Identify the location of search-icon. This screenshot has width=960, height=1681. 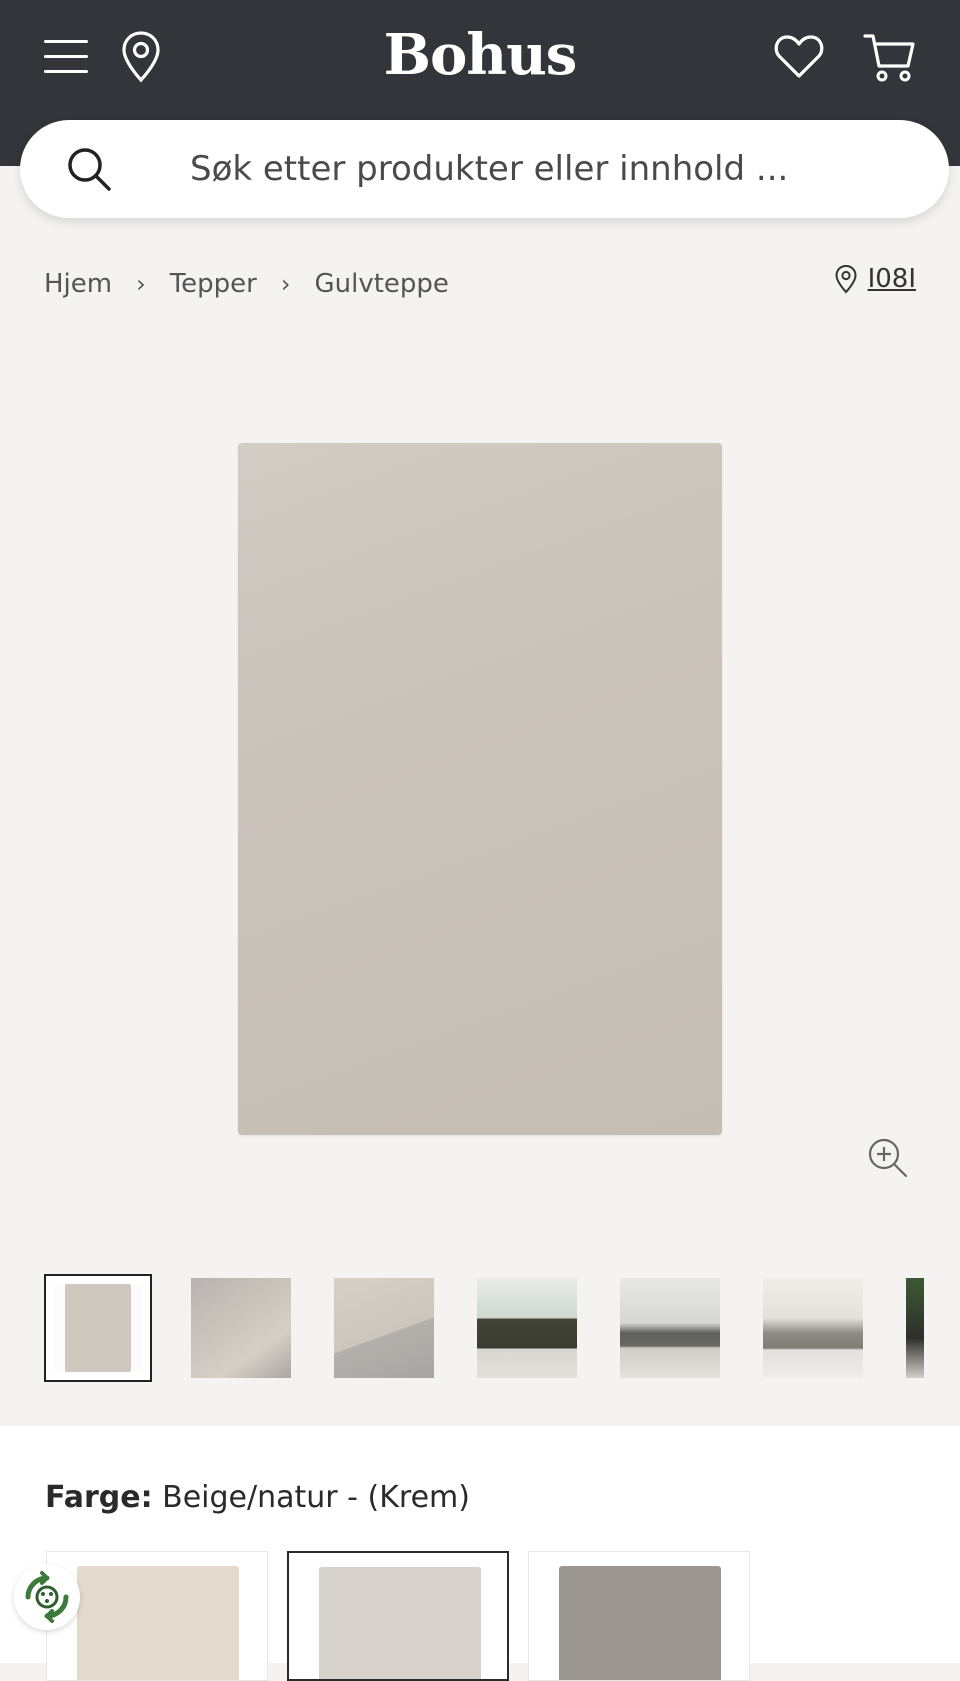
(89, 169).